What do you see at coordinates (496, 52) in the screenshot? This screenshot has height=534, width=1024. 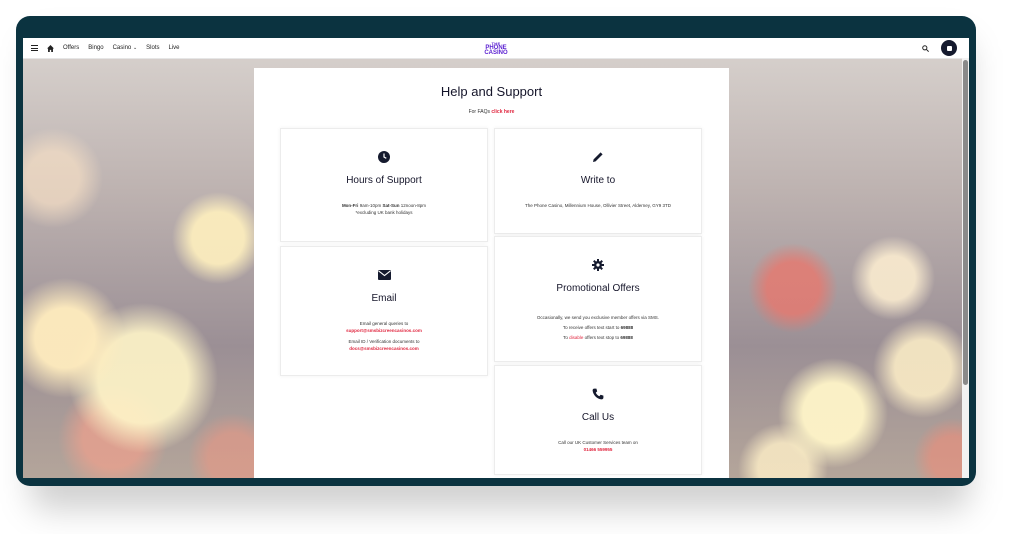 I see `logo-line3: CASINO` at bounding box center [496, 52].